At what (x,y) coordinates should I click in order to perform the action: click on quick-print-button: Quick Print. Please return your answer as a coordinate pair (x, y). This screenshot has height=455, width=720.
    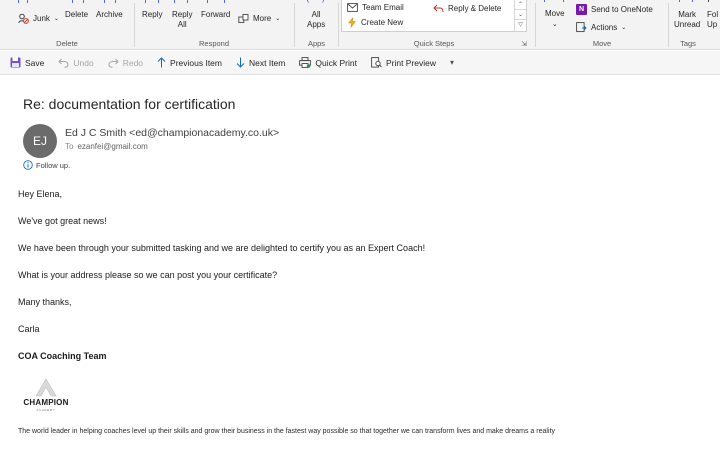
    Looking at the image, I should click on (328, 62).